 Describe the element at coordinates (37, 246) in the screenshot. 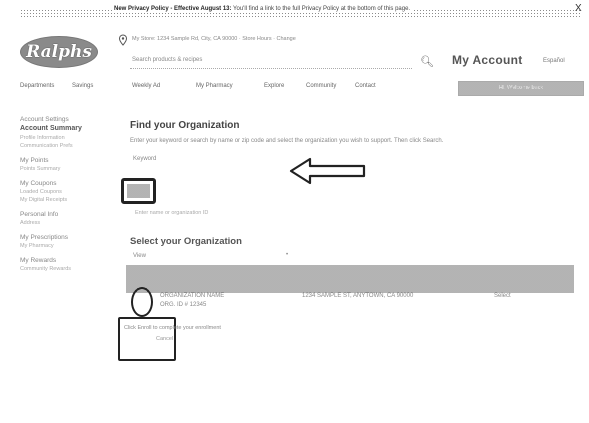

I see `sidebar-item-pharmacy: My Pharmacy` at that location.